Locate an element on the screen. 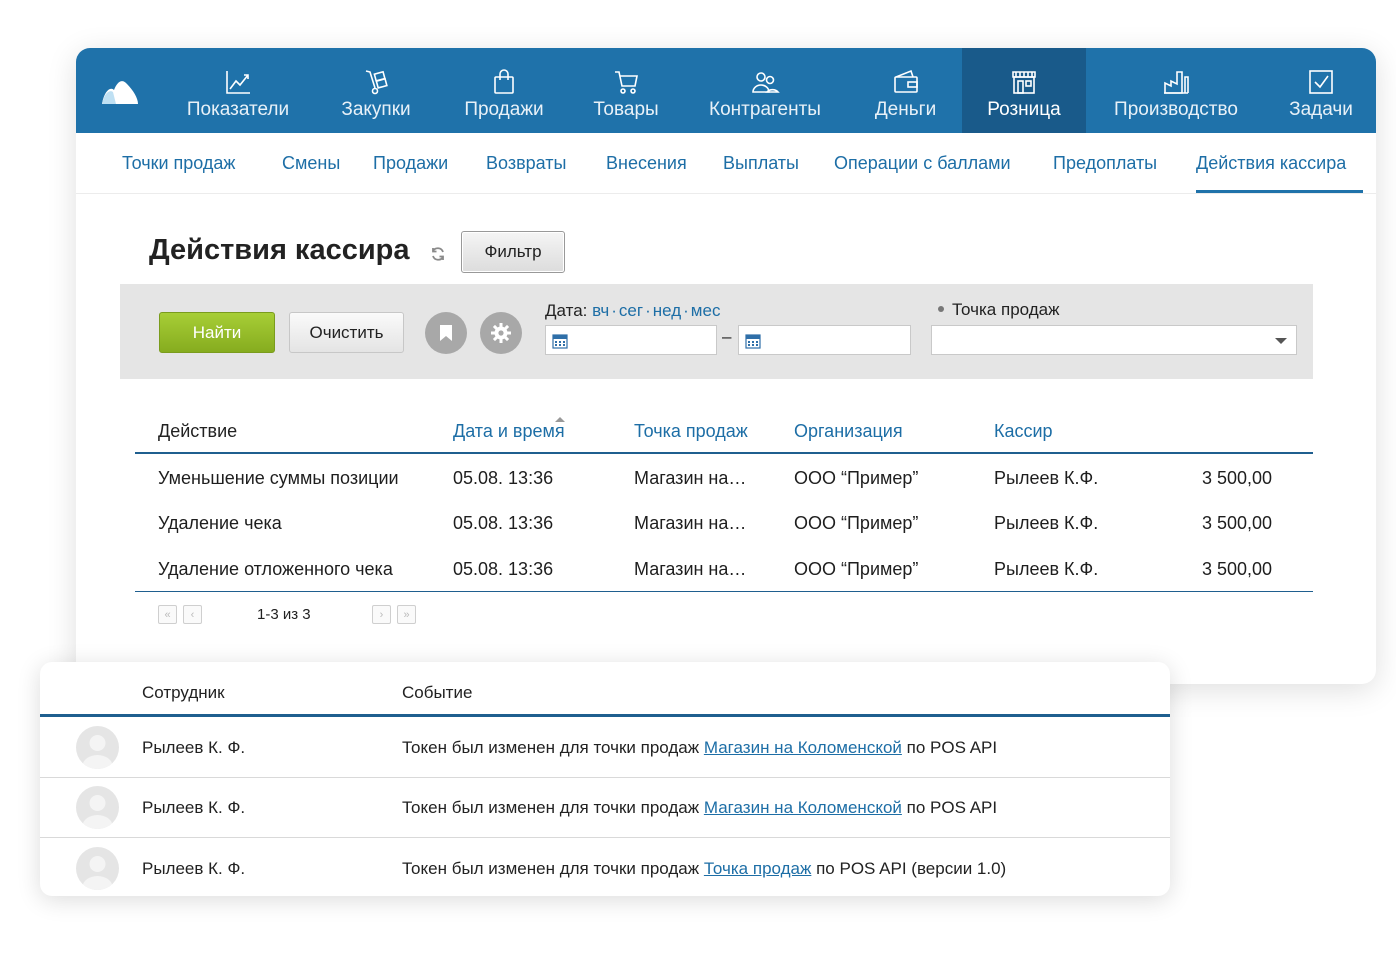 The image size is (1396, 960). date-to-input is located at coordinates (824, 340).